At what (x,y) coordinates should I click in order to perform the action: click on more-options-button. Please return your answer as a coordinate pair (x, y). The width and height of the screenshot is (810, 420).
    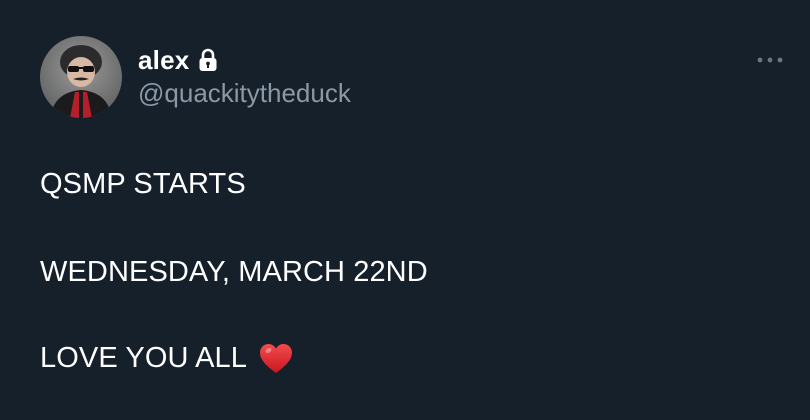
    Looking at the image, I should click on (770, 60).